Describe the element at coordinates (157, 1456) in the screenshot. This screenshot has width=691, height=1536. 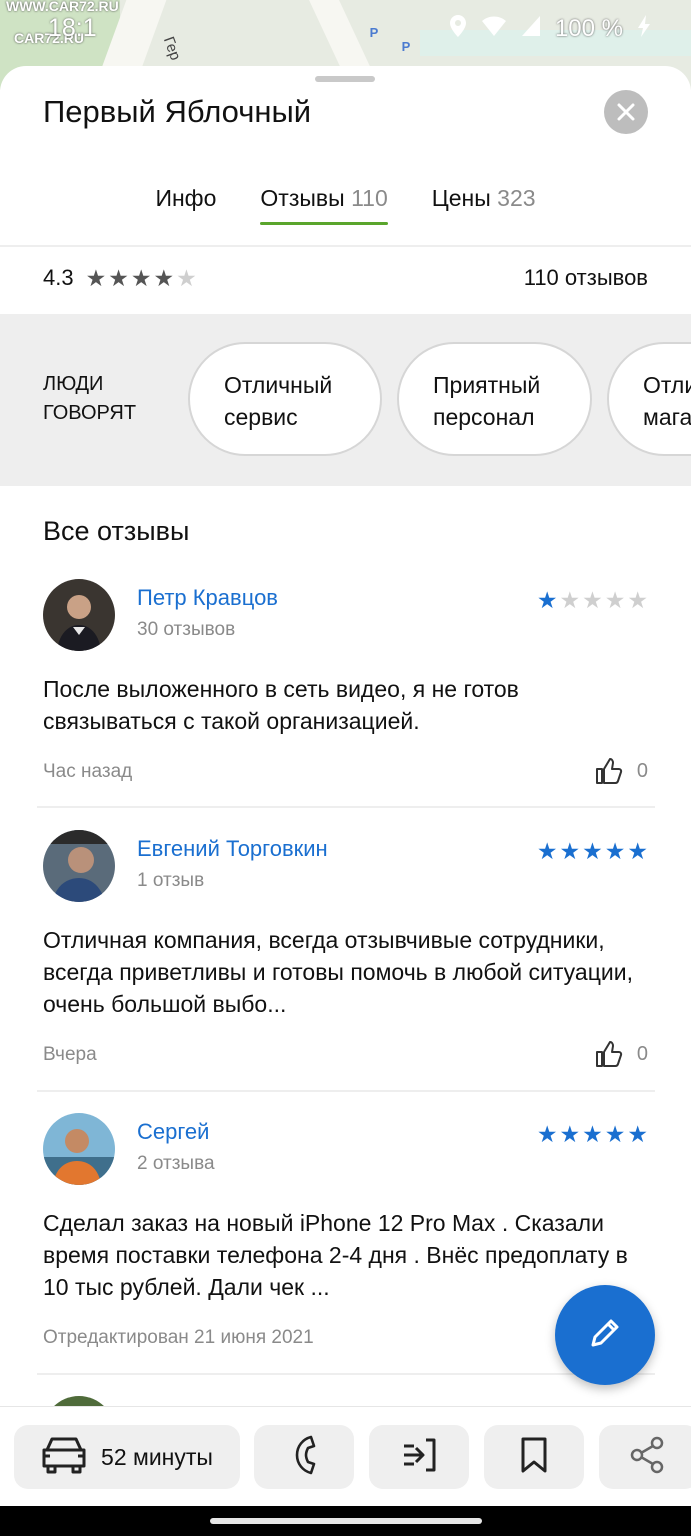
I see `route-time: 52 минуты` at that location.